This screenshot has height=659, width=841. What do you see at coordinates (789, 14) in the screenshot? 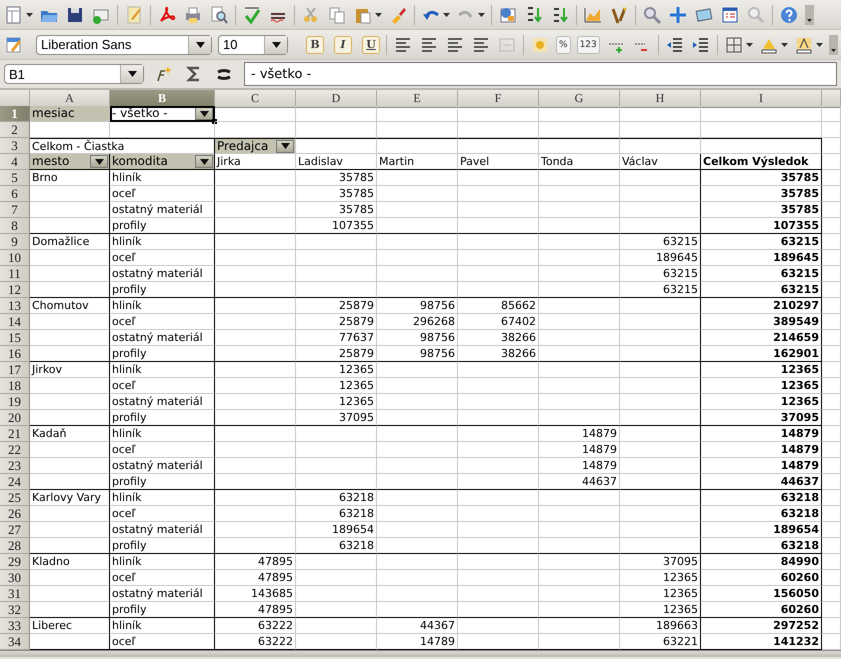
I see `help-icon` at bounding box center [789, 14].